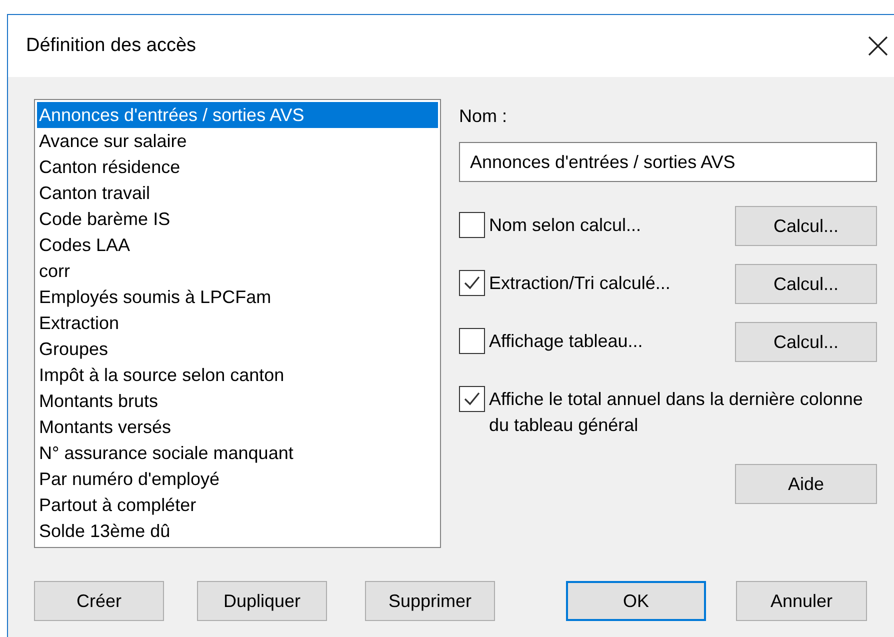 Image resolution: width=894 pixels, height=637 pixels. Describe the element at coordinates (111, 46) in the screenshot. I see `window-title: Définition des accès` at that location.